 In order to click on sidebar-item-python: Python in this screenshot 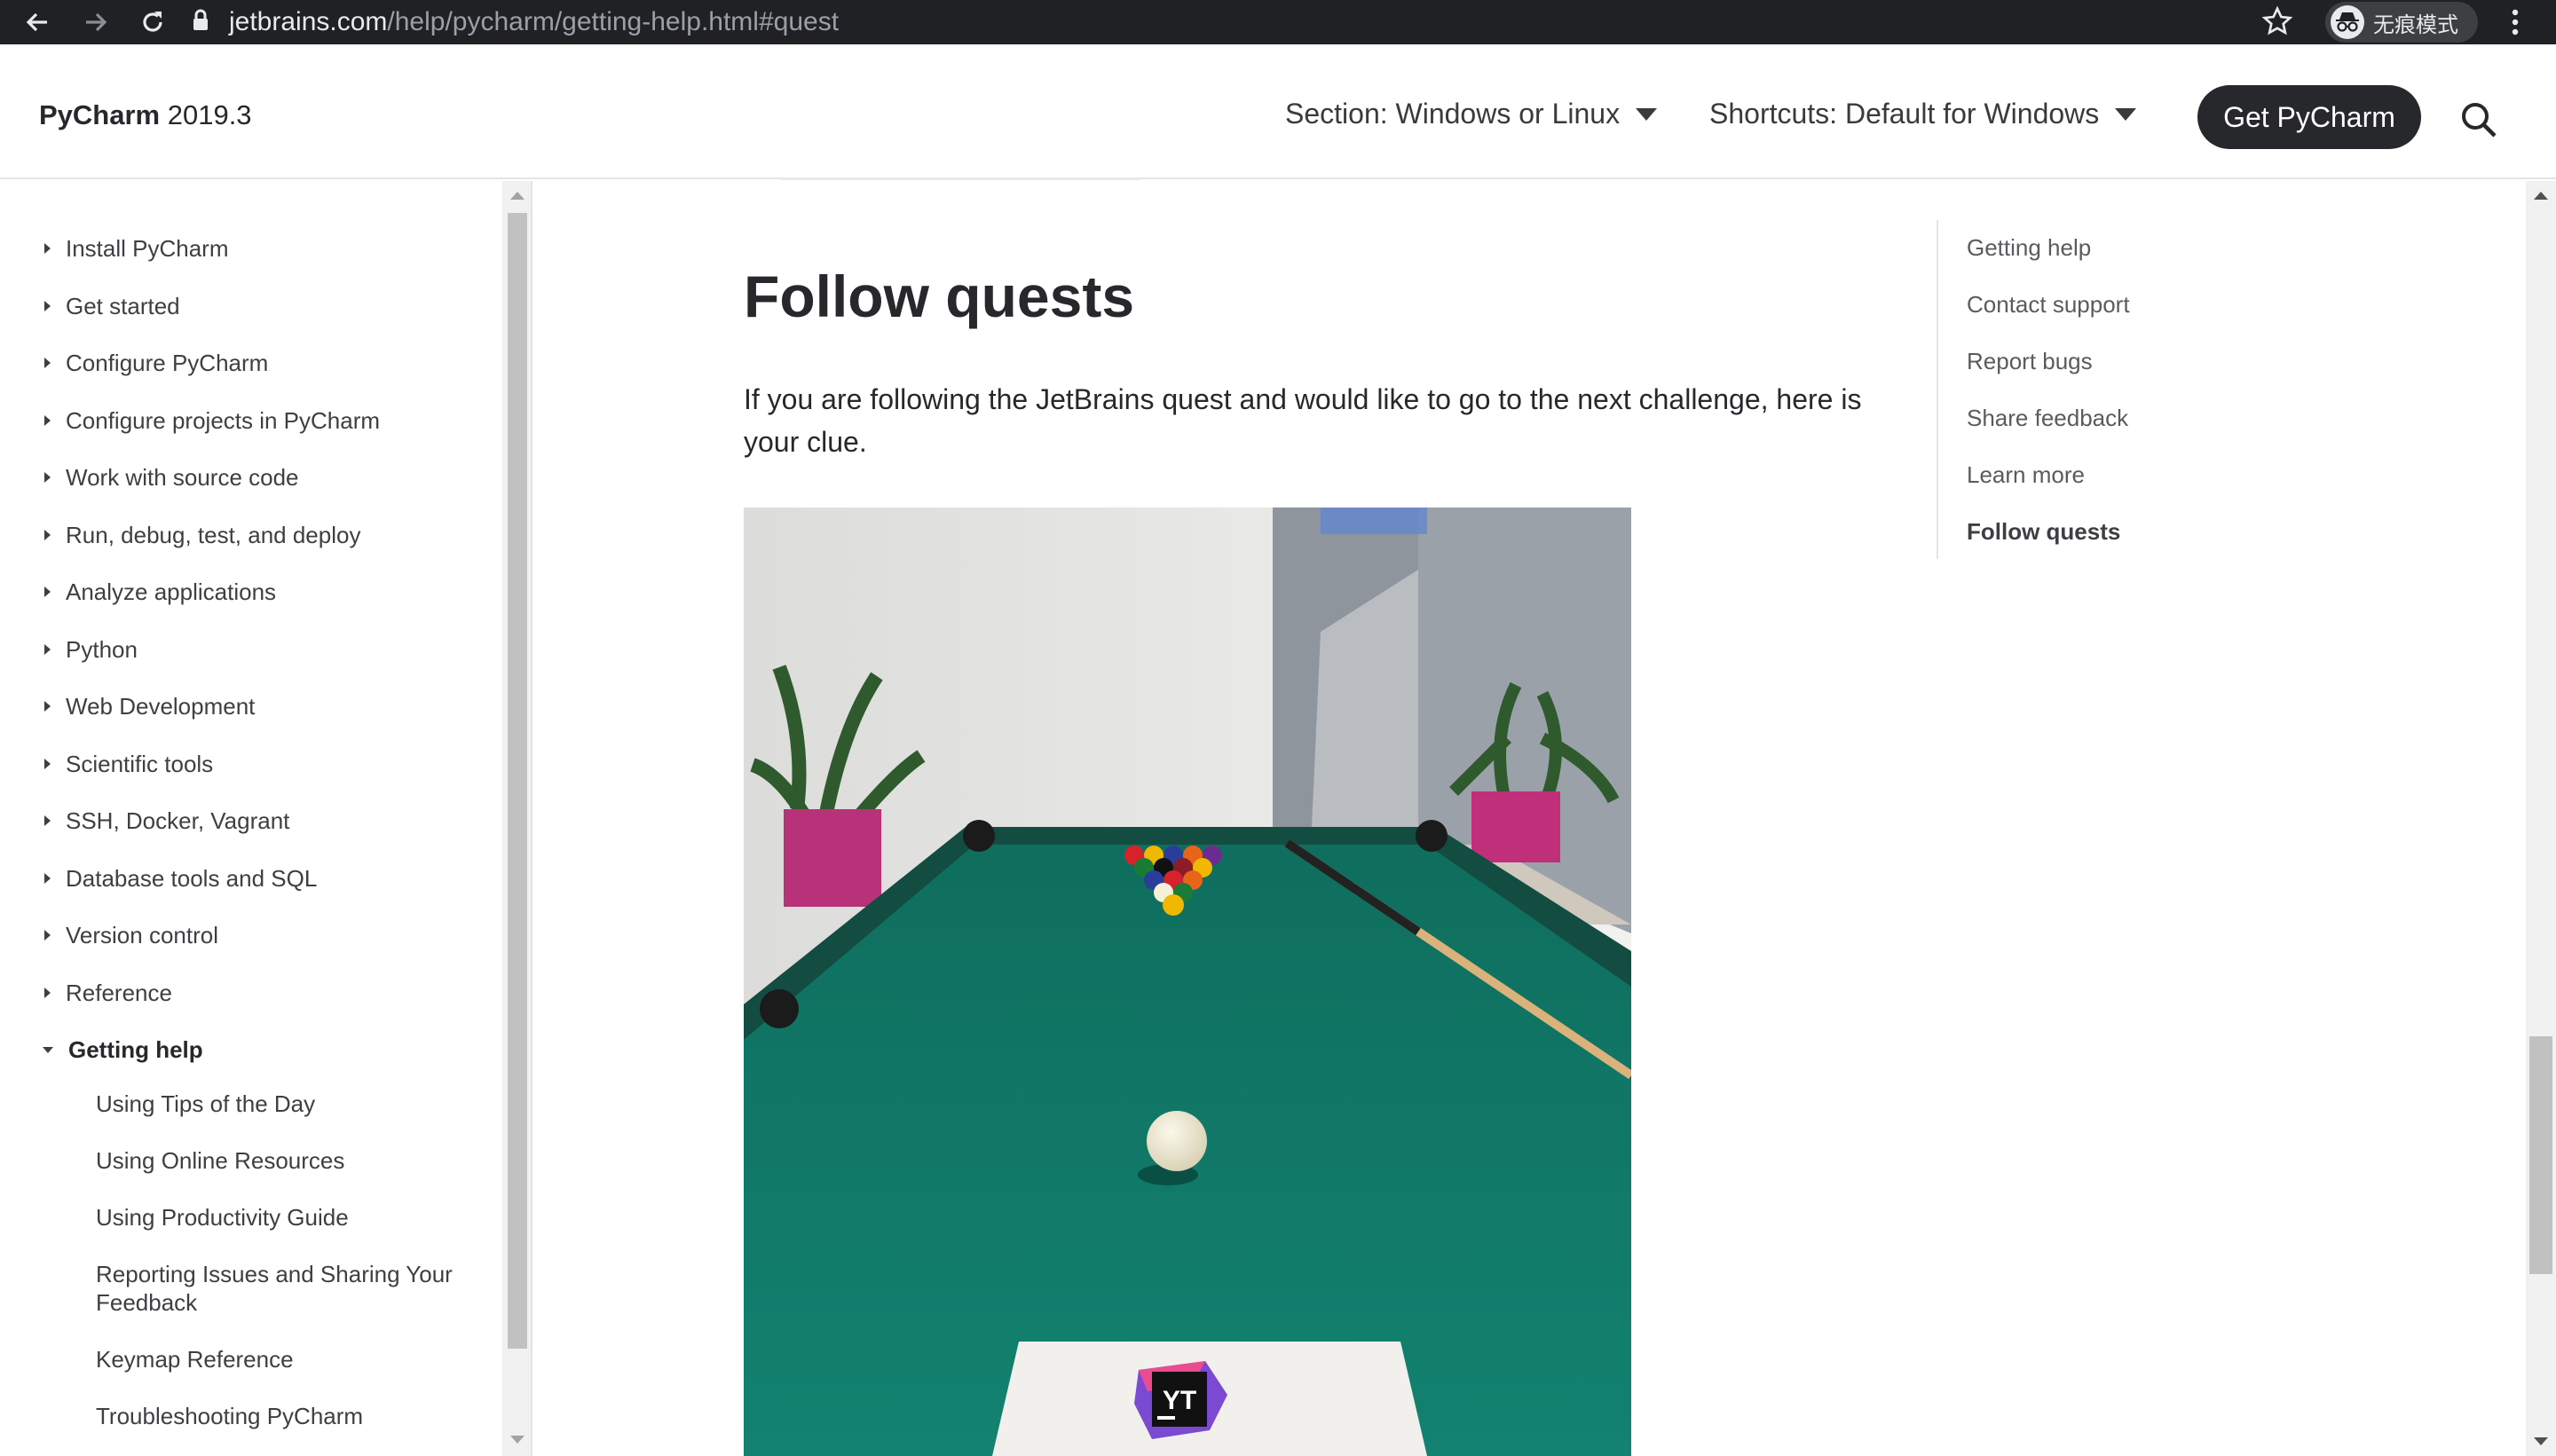, I will do `click(69, 649)`.